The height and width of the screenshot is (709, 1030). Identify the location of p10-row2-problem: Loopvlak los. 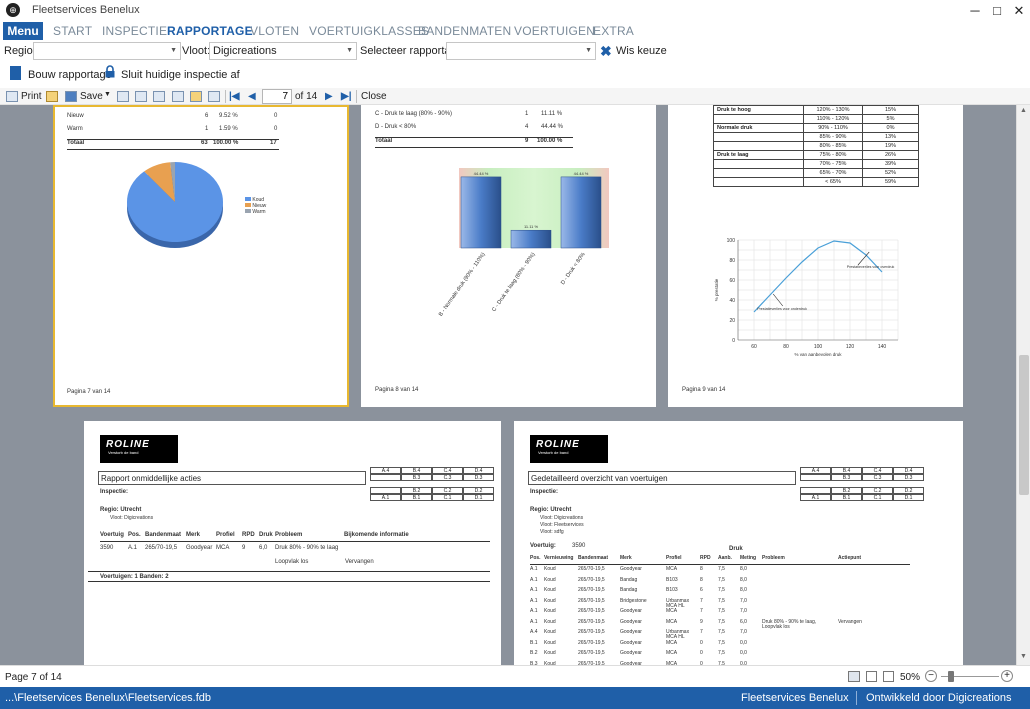
(292, 562).